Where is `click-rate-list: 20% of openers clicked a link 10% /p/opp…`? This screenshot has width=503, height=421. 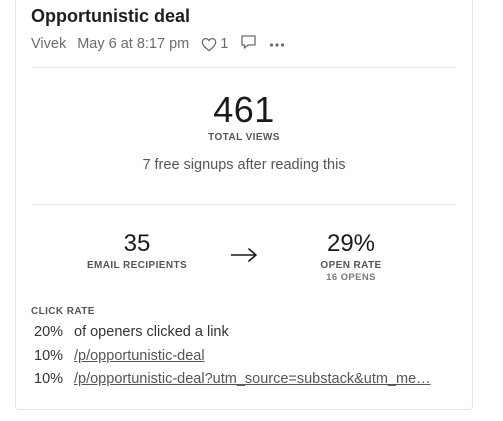 click-rate-list: 20% of openers clicked a link 10% /p/opp… is located at coordinates (246, 359).